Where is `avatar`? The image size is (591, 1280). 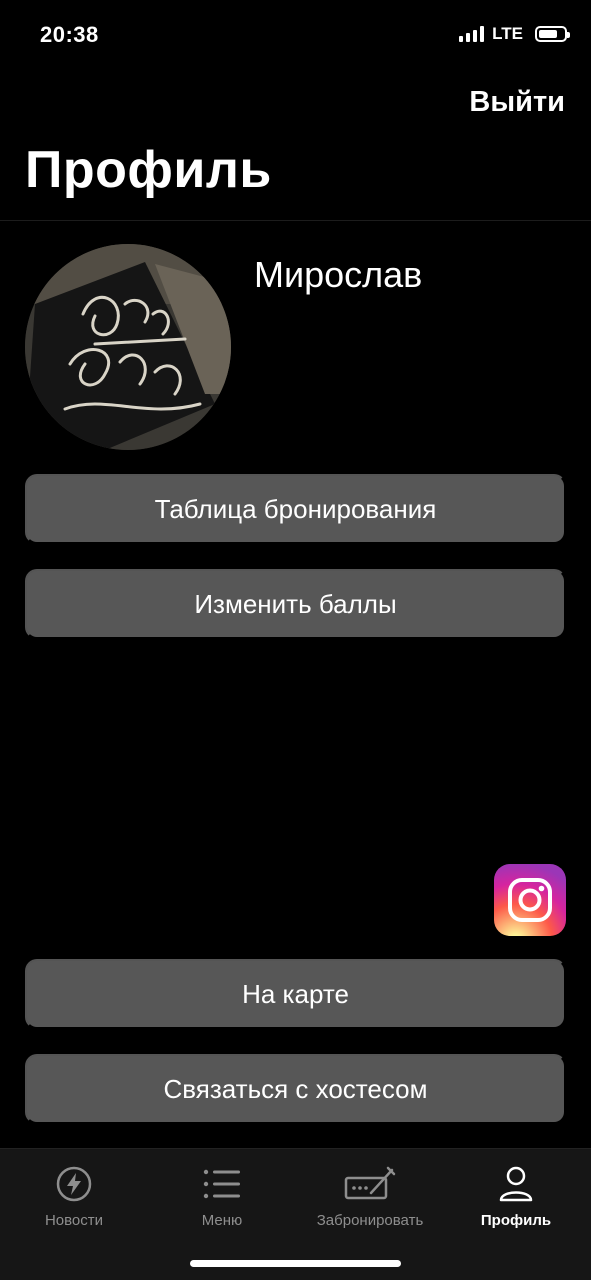
avatar is located at coordinates (128, 347).